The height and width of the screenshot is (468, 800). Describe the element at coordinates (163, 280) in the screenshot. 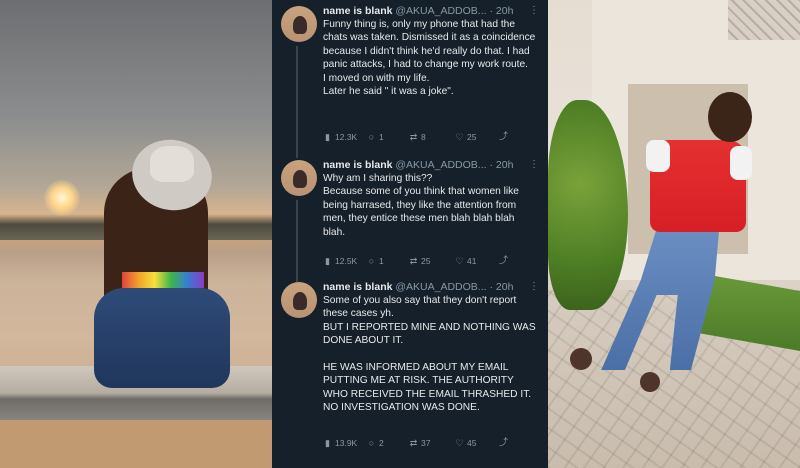

I see `rainbow-top` at that location.